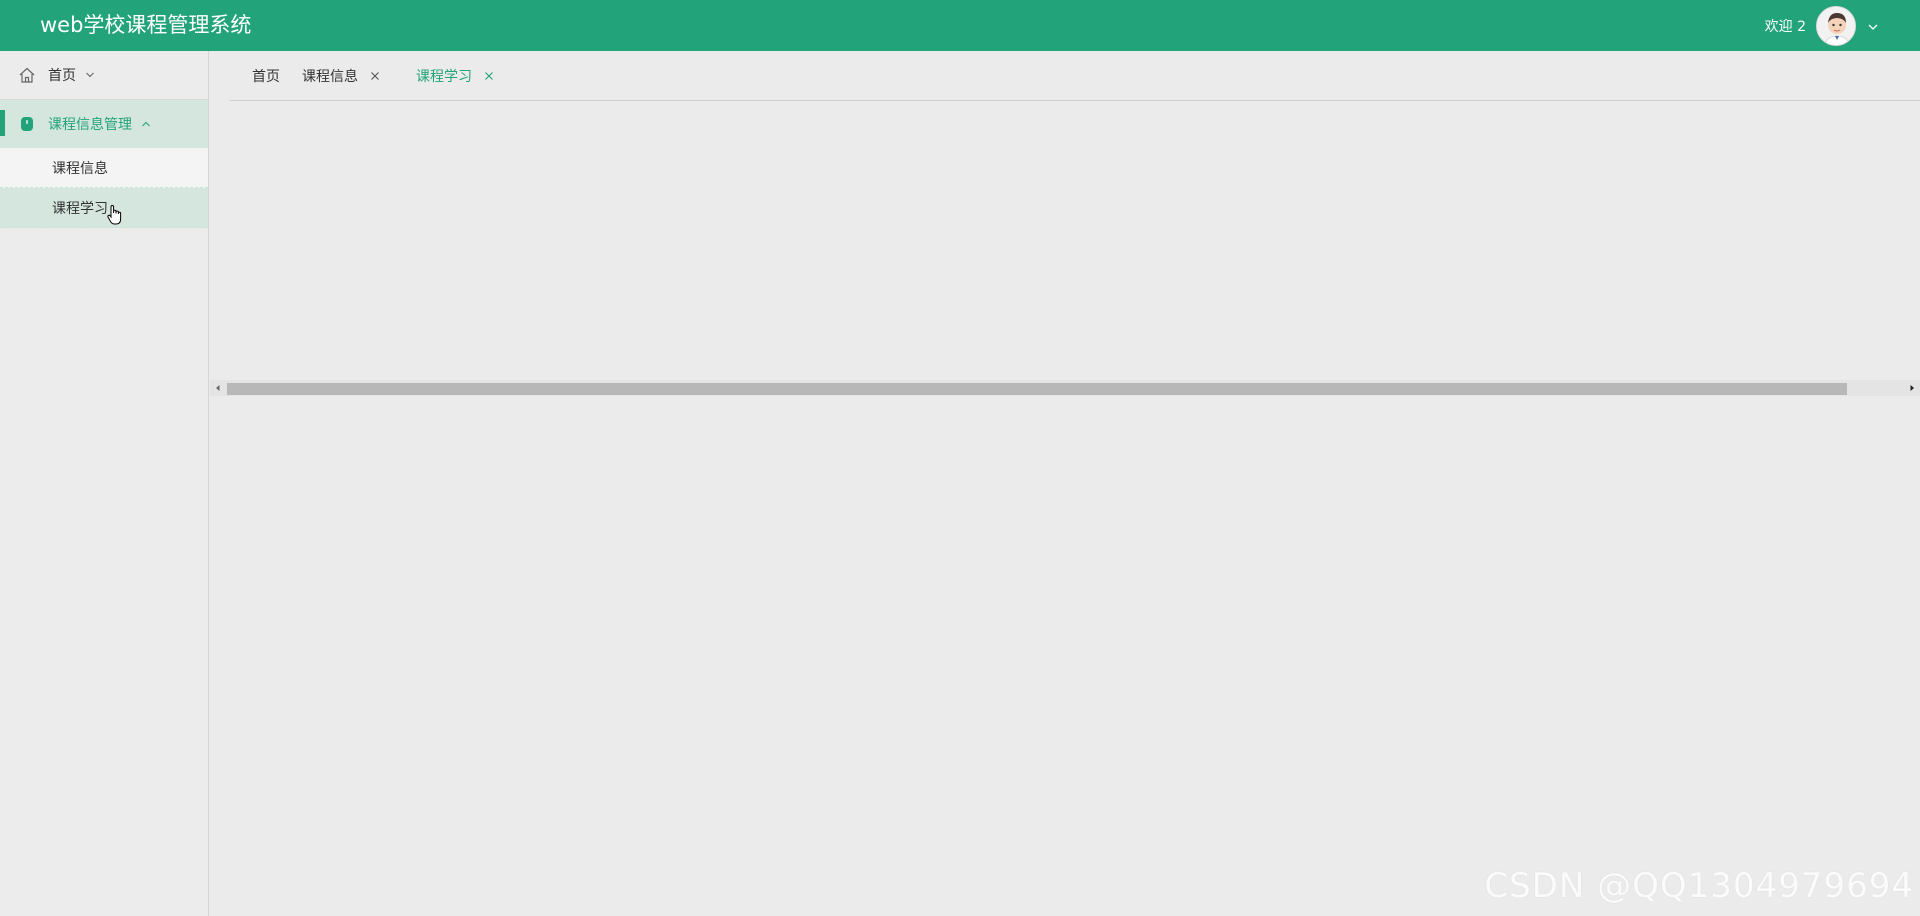  I want to click on sidebar-item-label: 课程信息, so click(80, 168).